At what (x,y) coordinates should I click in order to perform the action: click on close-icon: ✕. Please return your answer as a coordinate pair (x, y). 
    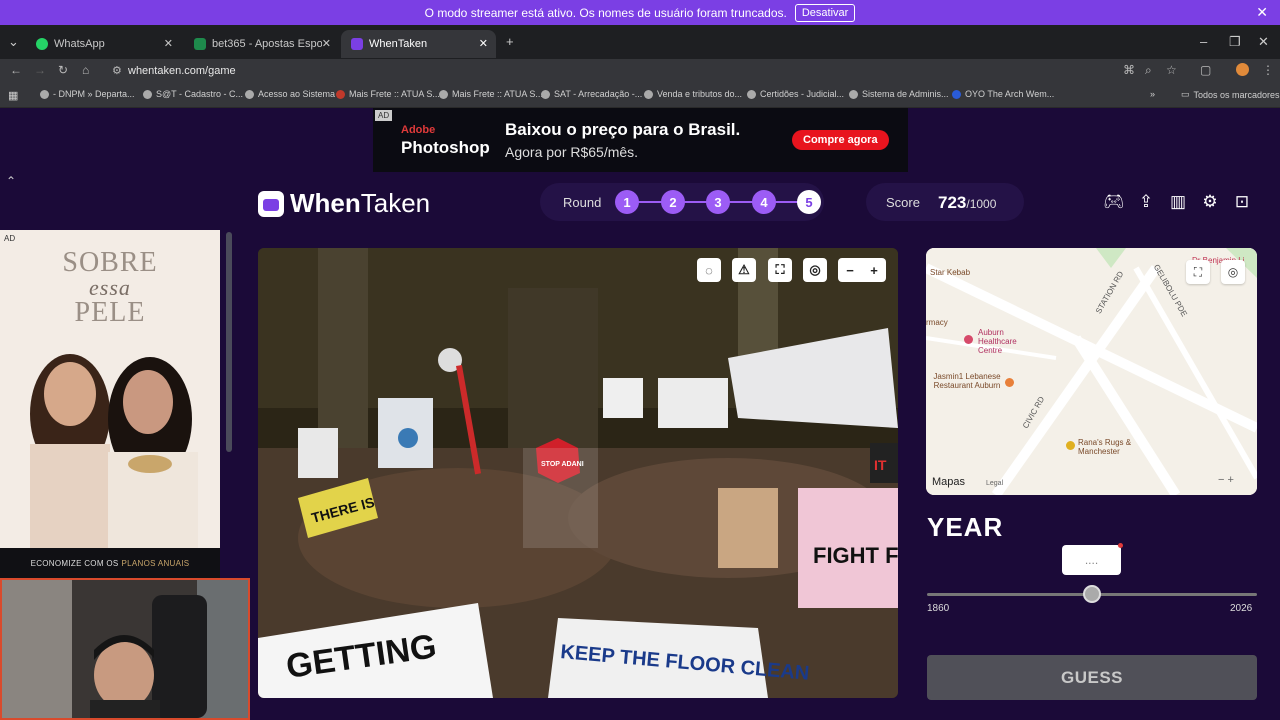
    Looking at the image, I should click on (1262, 12).